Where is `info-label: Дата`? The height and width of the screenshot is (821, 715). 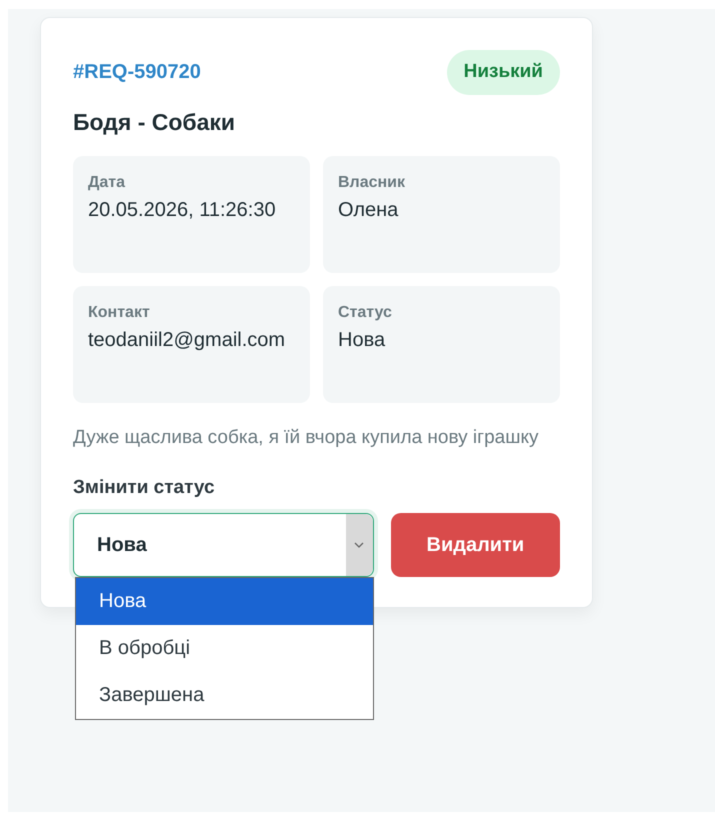 info-label: Дата is located at coordinates (107, 183).